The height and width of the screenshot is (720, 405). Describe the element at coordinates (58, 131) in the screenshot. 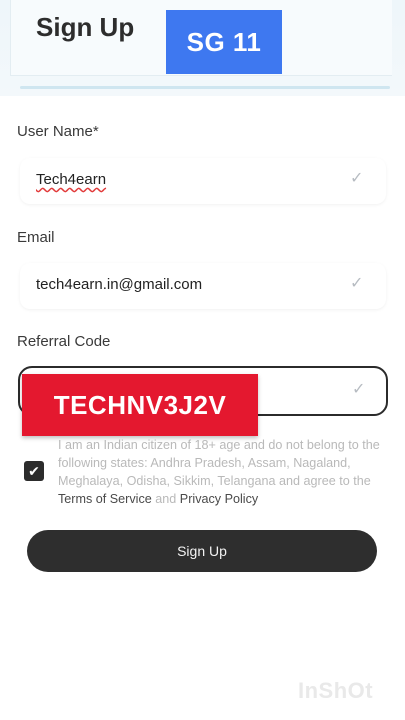

I see `username-label: User Name*` at that location.